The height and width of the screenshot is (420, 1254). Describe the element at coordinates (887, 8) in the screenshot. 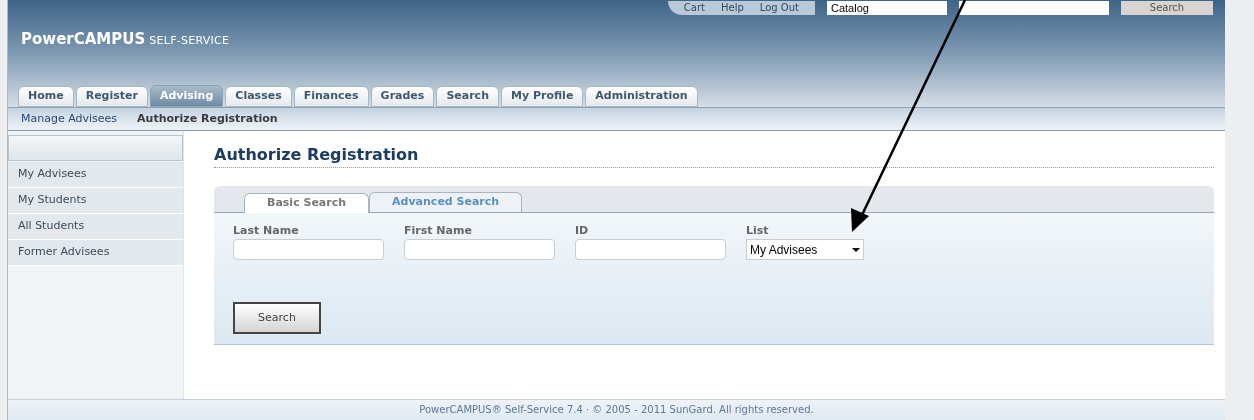

I see `catalog-select: Catalog` at that location.